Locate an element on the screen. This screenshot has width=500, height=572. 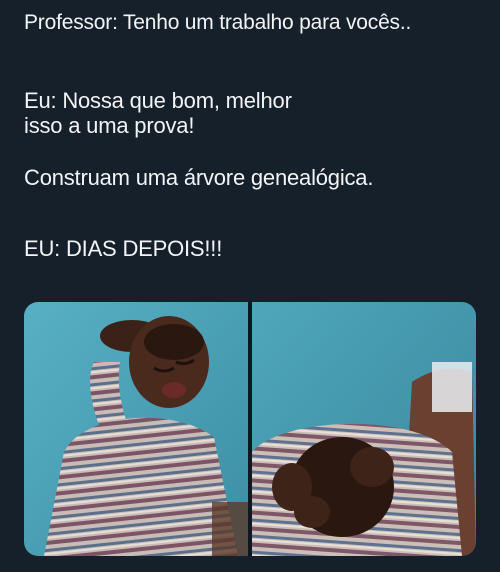
caption-line-days-later: EU: DIAS DEPOIS!!! is located at coordinates (123, 248).